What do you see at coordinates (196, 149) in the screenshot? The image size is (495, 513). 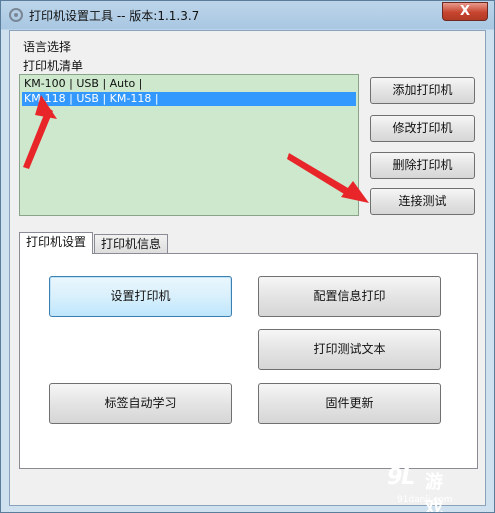 I see `annotation-arrows` at bounding box center [196, 149].